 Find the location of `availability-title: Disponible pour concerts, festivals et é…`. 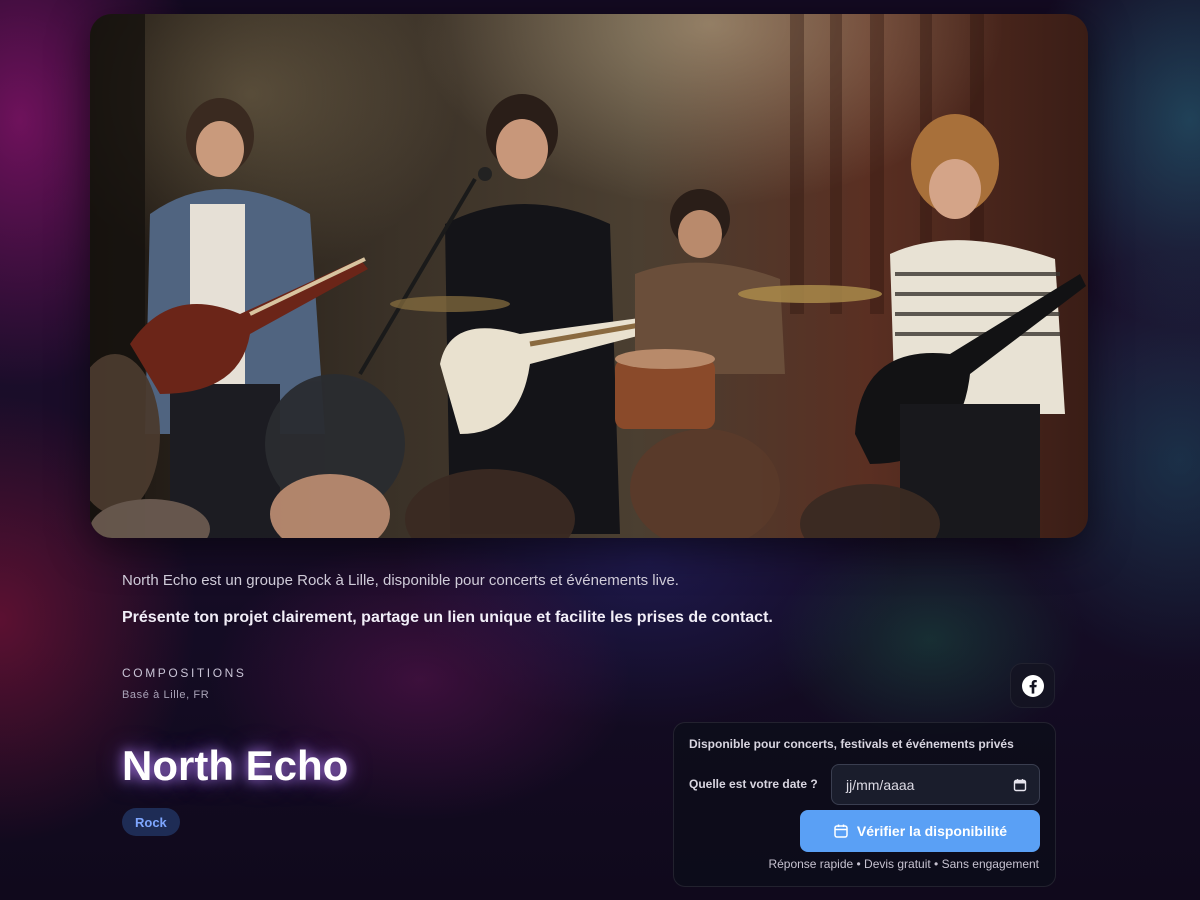

availability-title: Disponible pour concerts, festivals et é… is located at coordinates (851, 744).